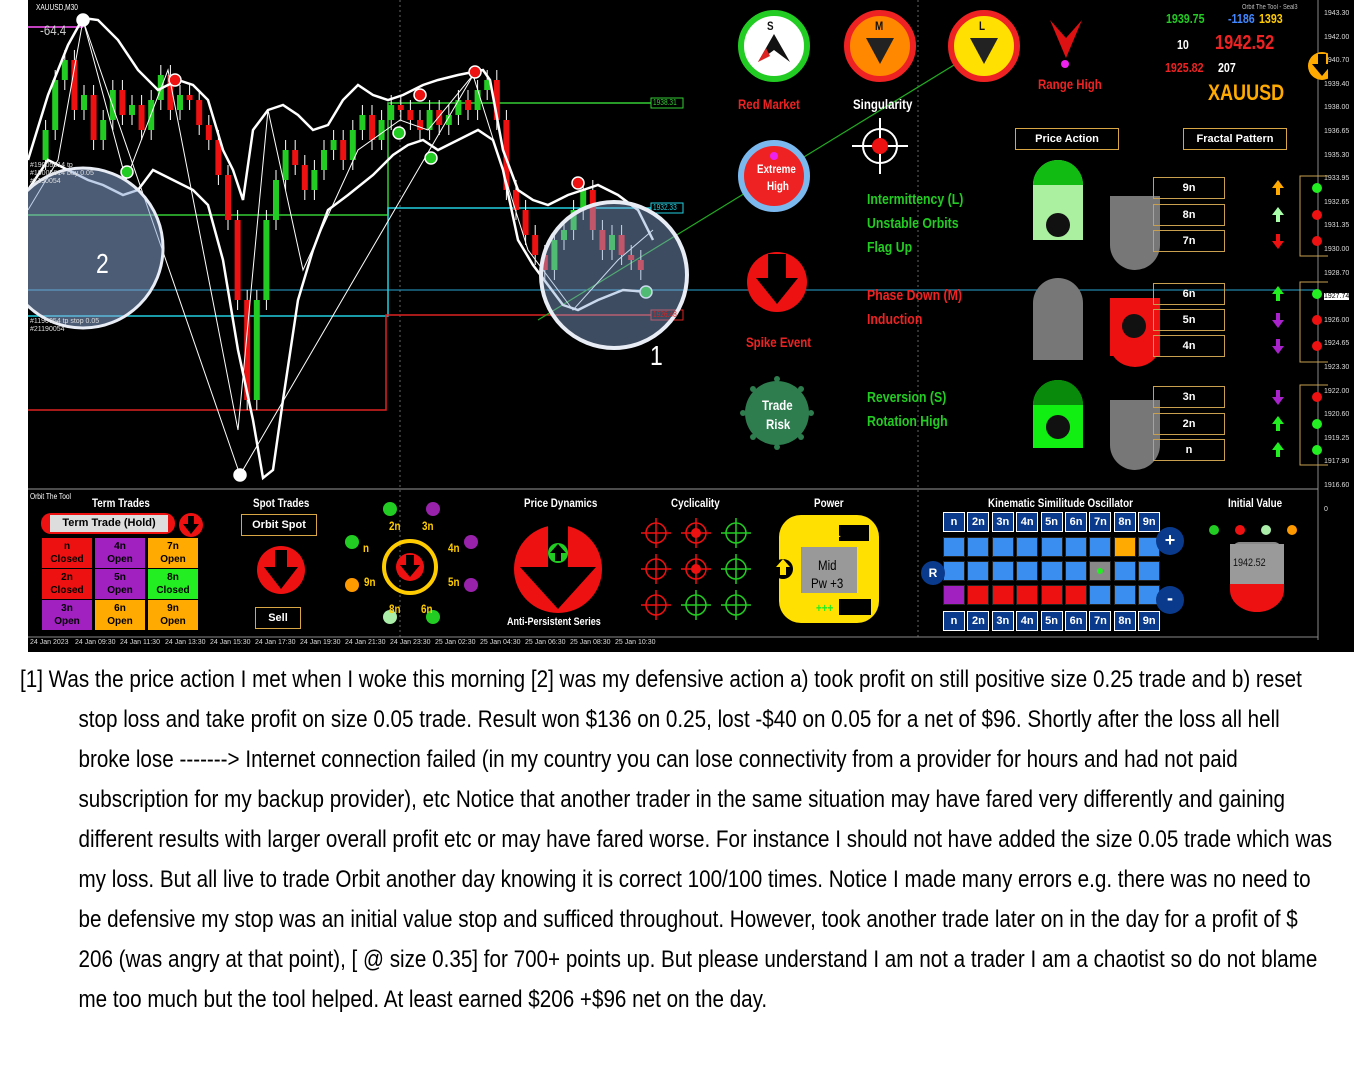 The height and width of the screenshot is (1066, 1355). What do you see at coordinates (454, 548) in the screenshot?
I see `orbit-label-4n: 4n` at bounding box center [454, 548].